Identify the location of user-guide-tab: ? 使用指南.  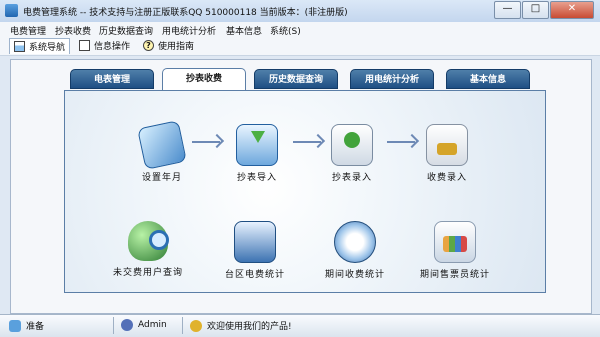
(168, 45).